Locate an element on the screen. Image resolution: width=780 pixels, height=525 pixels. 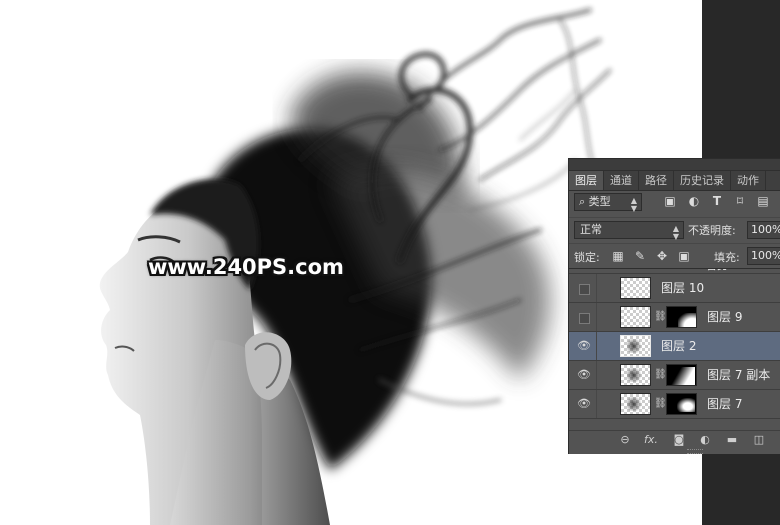
tab-channels: 通道 is located at coordinates (621, 180).